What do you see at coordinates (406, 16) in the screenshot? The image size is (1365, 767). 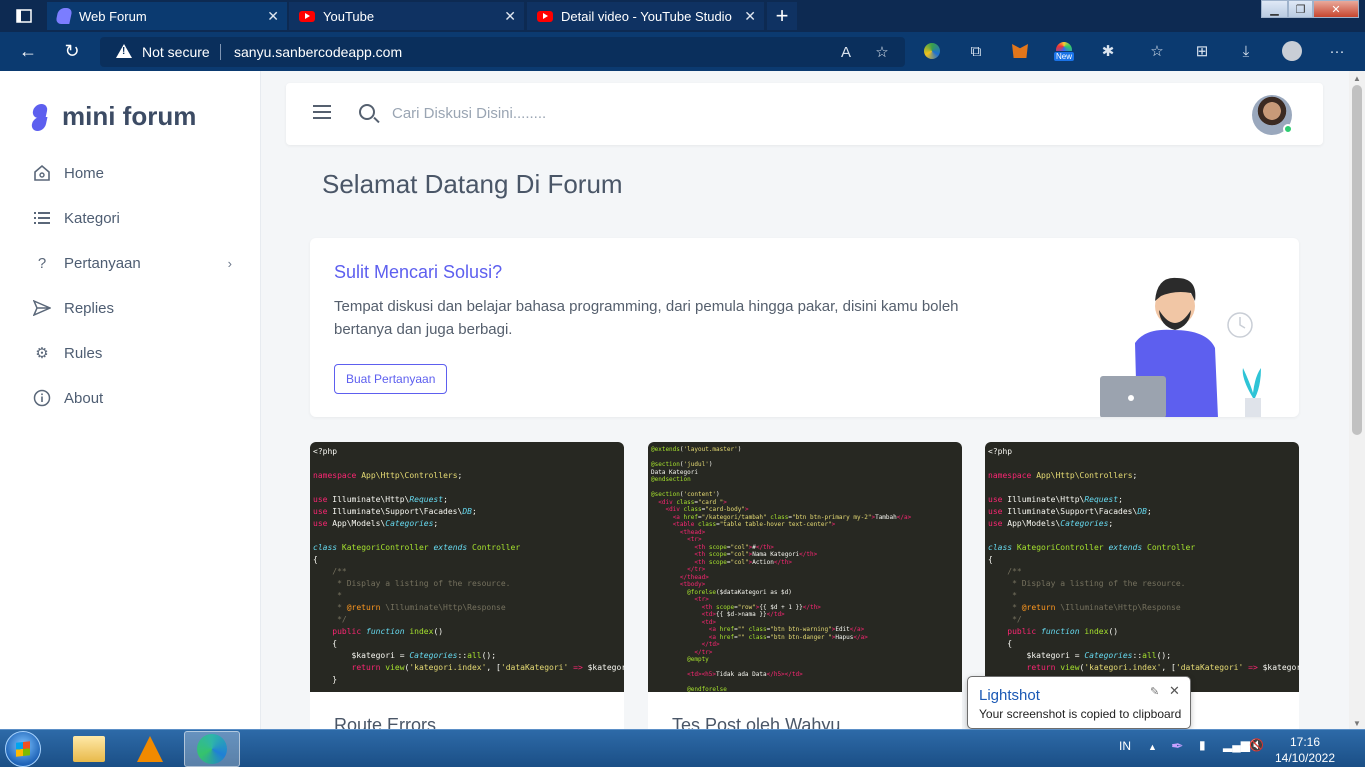 I see `tab-youtube: YouTube ✕` at bounding box center [406, 16].